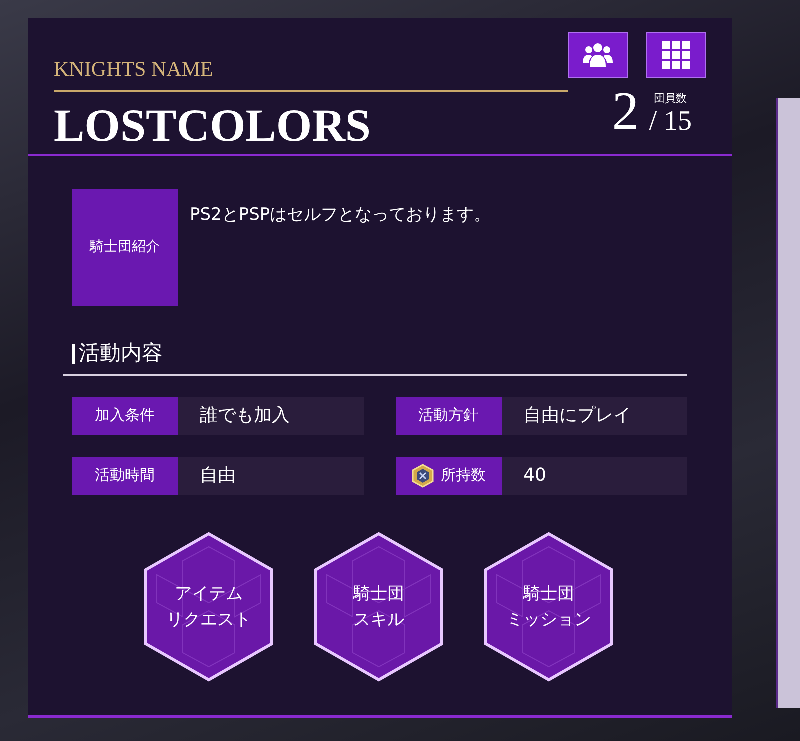 The height and width of the screenshot is (741, 800). I want to click on field-value: 自由, so click(217, 476).